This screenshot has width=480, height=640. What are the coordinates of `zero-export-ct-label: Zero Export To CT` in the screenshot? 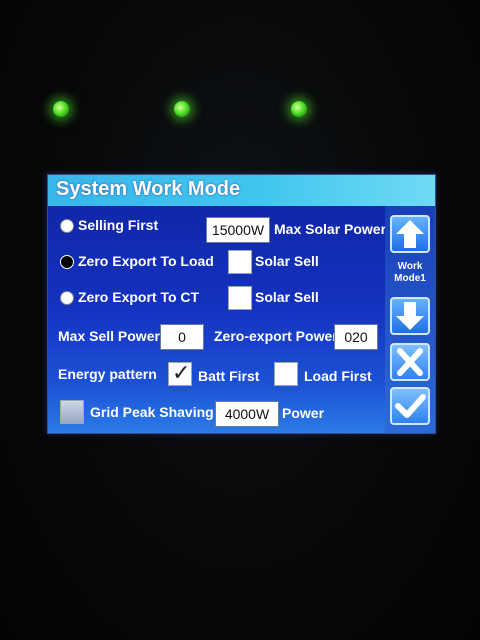 It's located at (139, 297).